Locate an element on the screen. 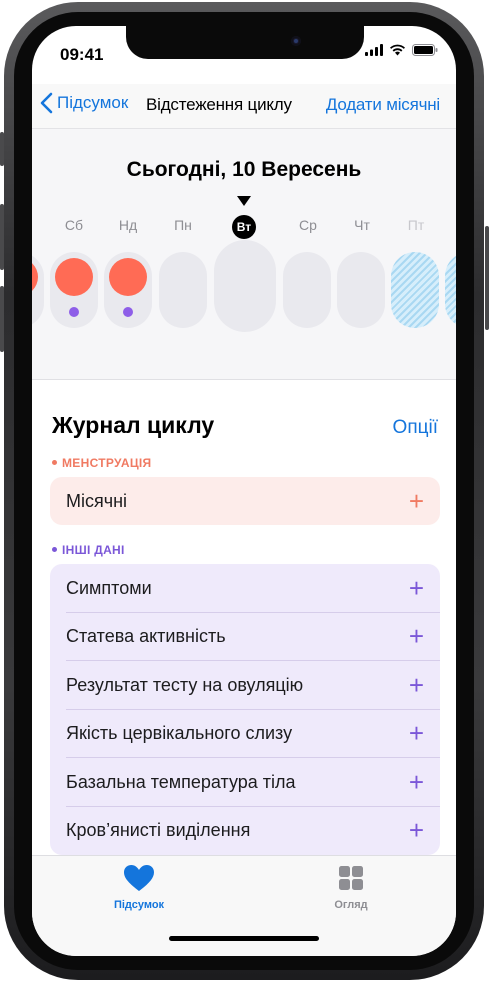 The image size is (489, 984). period-row-label: Місячні is located at coordinates (97, 500).